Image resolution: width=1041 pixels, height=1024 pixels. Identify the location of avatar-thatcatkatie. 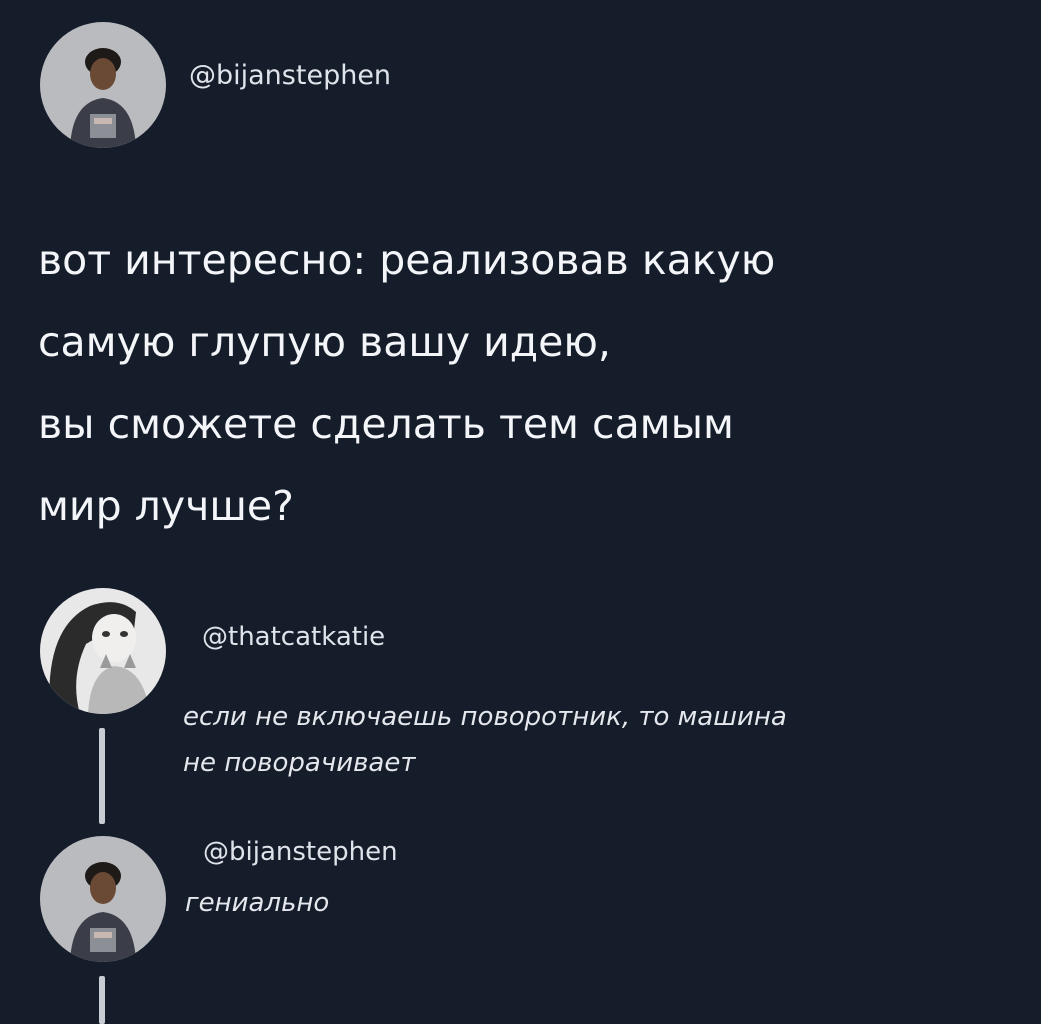
(103, 651).